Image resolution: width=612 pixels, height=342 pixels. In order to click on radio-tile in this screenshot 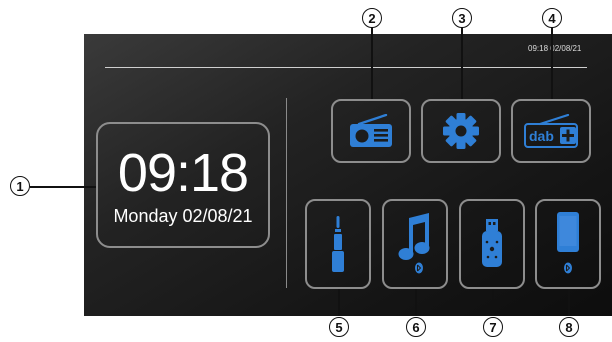, I will do `click(371, 131)`.